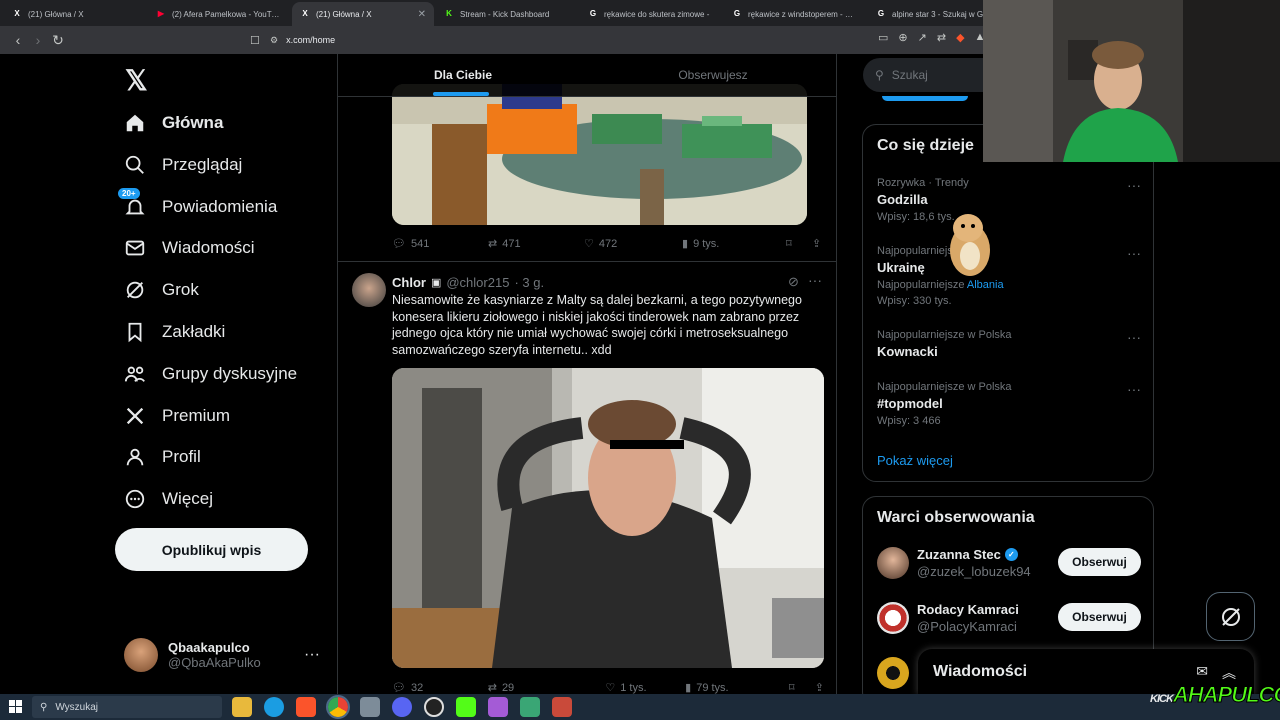 The width and height of the screenshot is (1280, 720). Describe the element at coordinates (941, 37) in the screenshot. I see `translate-icon: ⇄` at that location.